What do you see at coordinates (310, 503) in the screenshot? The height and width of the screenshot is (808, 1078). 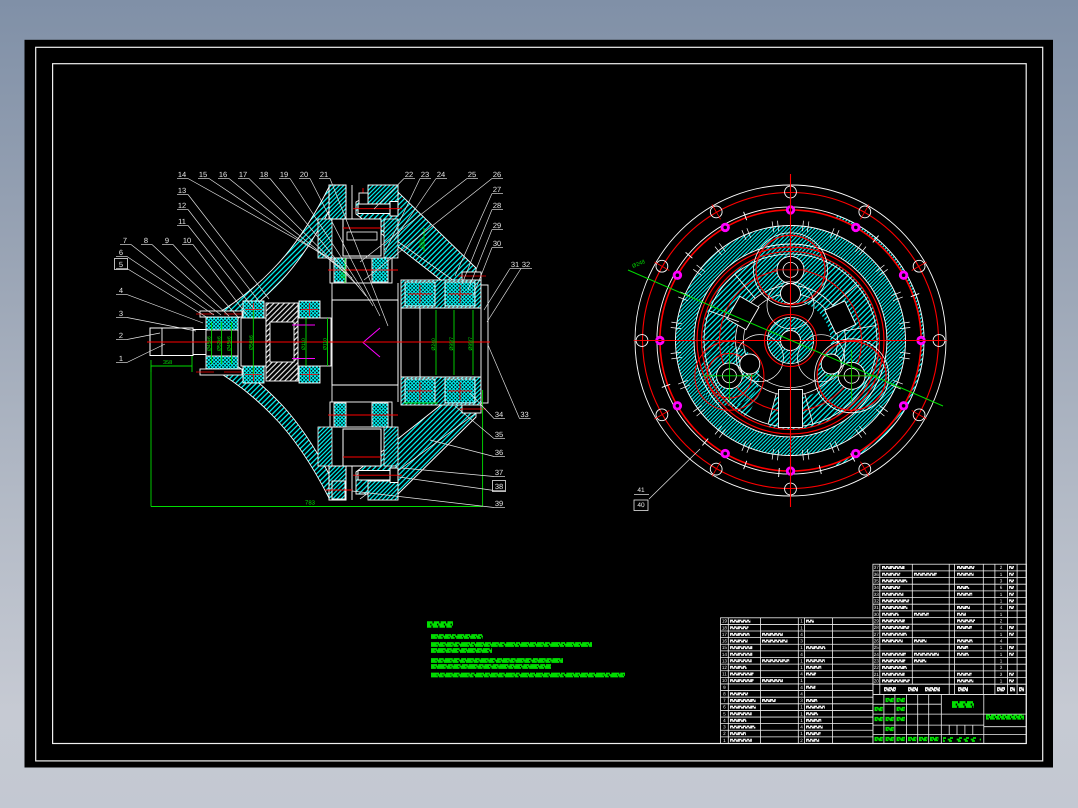 I see `svg-text: 783` at bounding box center [310, 503].